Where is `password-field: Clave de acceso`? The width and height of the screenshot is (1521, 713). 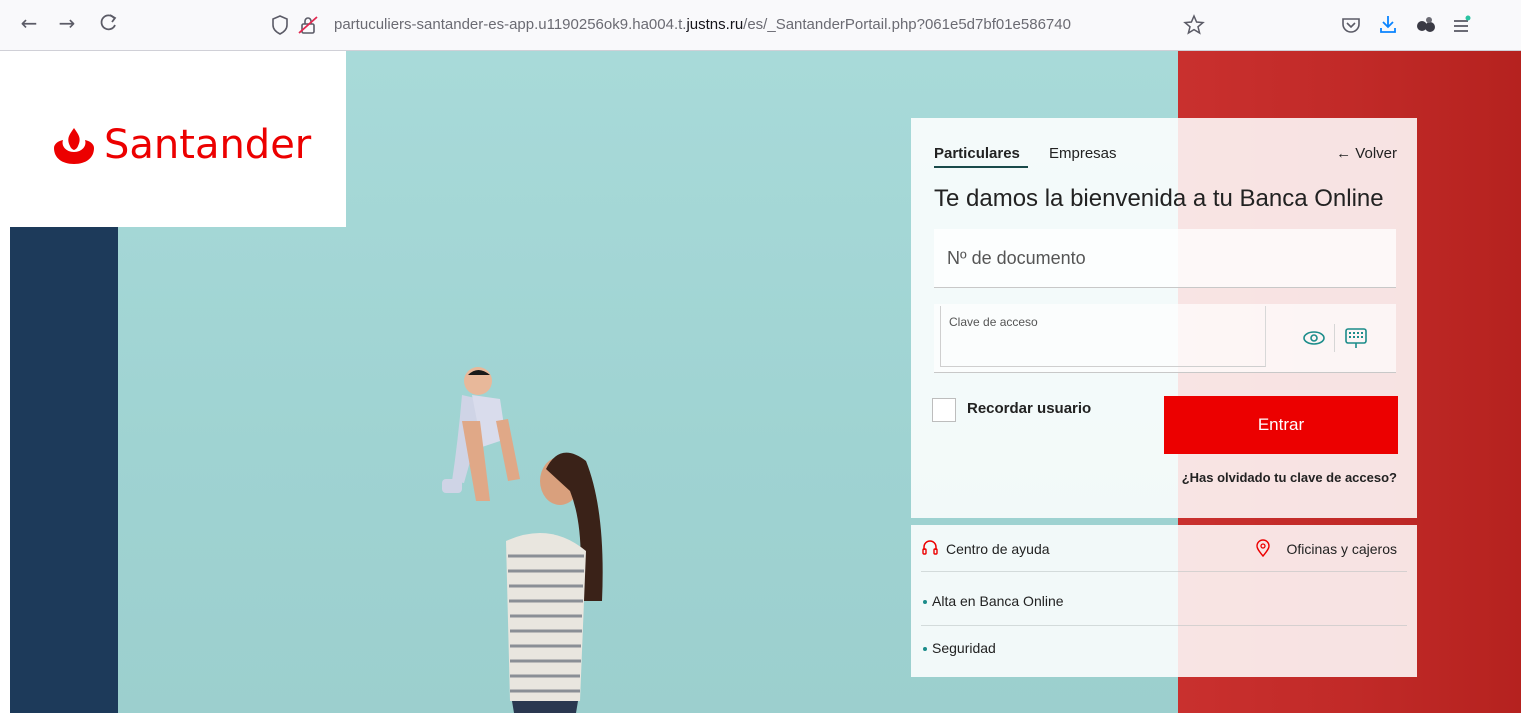 password-field: Clave de acceso is located at coordinates (1165, 338).